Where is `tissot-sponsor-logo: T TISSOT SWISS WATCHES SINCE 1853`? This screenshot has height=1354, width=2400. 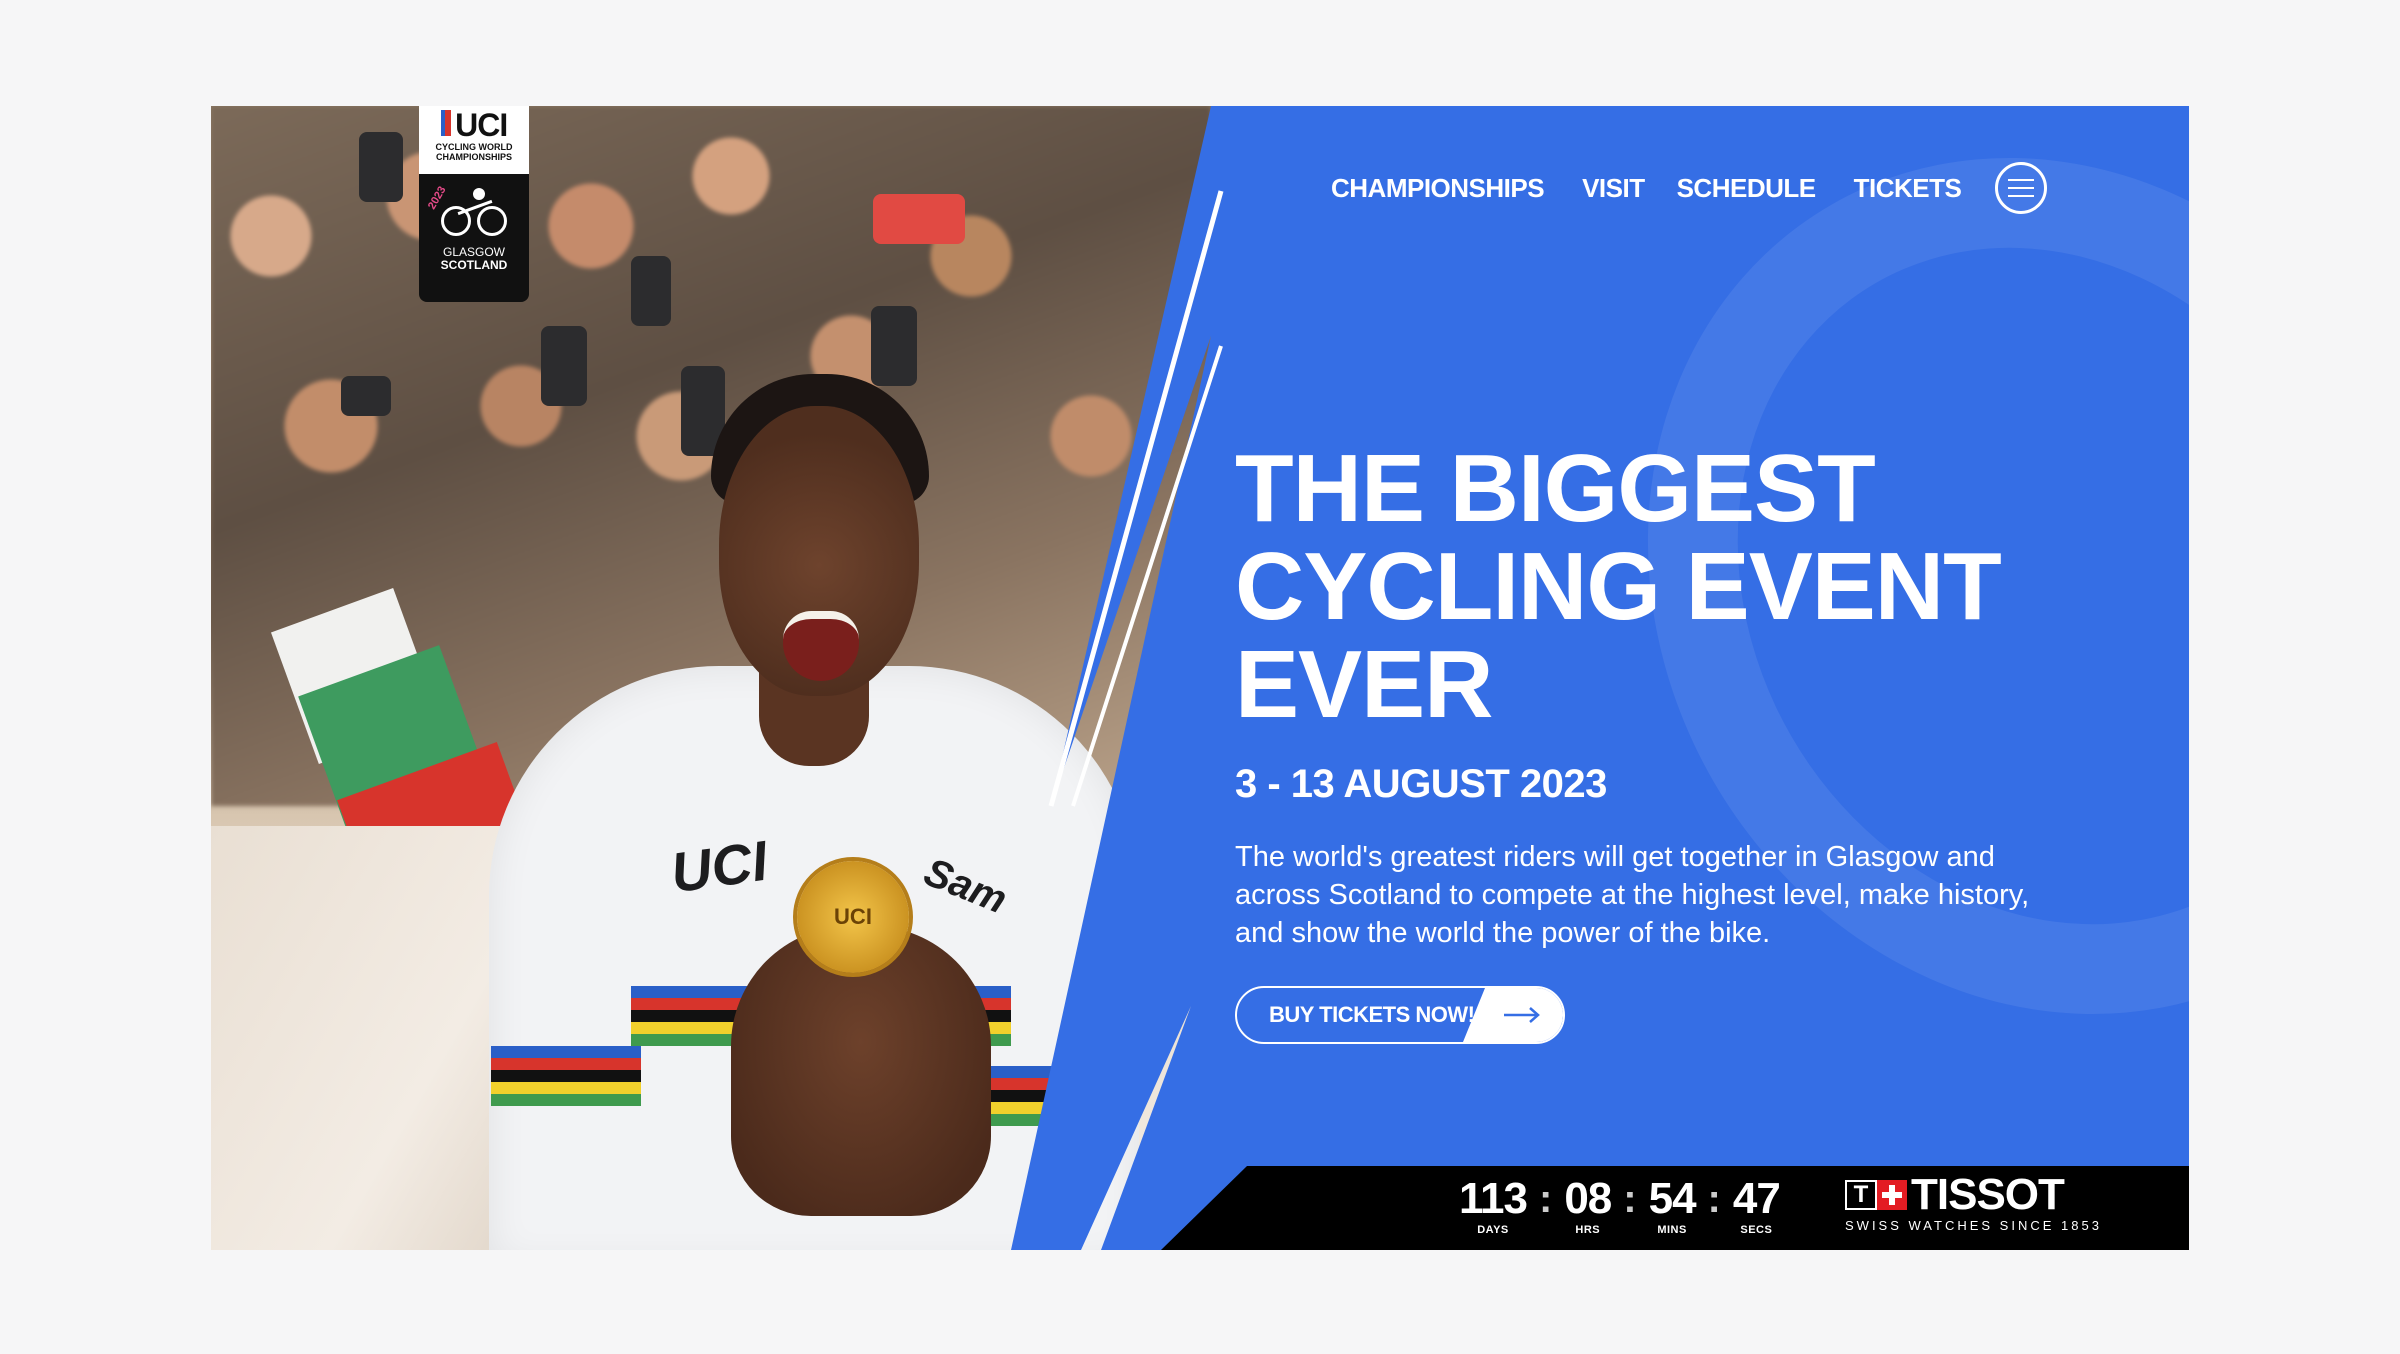
tissot-sponsor-logo: T TISSOT SWISS WATCHES SINCE 1853 is located at coordinates (1973, 1201).